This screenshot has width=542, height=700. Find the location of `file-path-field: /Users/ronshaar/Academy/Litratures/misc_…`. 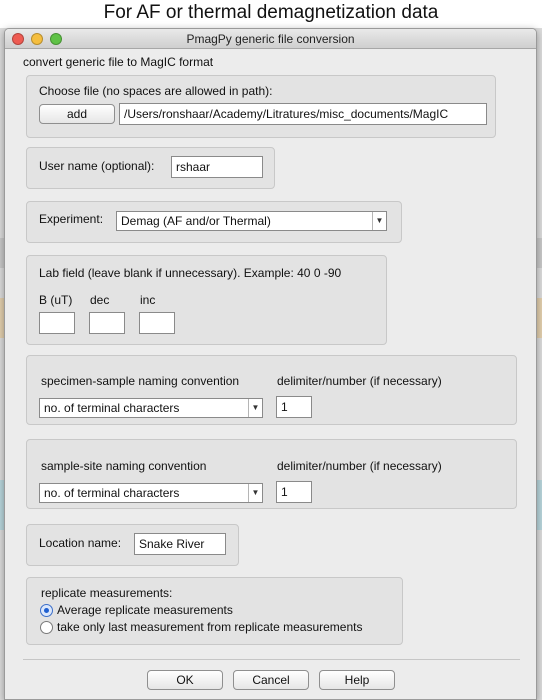

file-path-field: /Users/ronshaar/Academy/Litratures/misc_… is located at coordinates (303, 114).